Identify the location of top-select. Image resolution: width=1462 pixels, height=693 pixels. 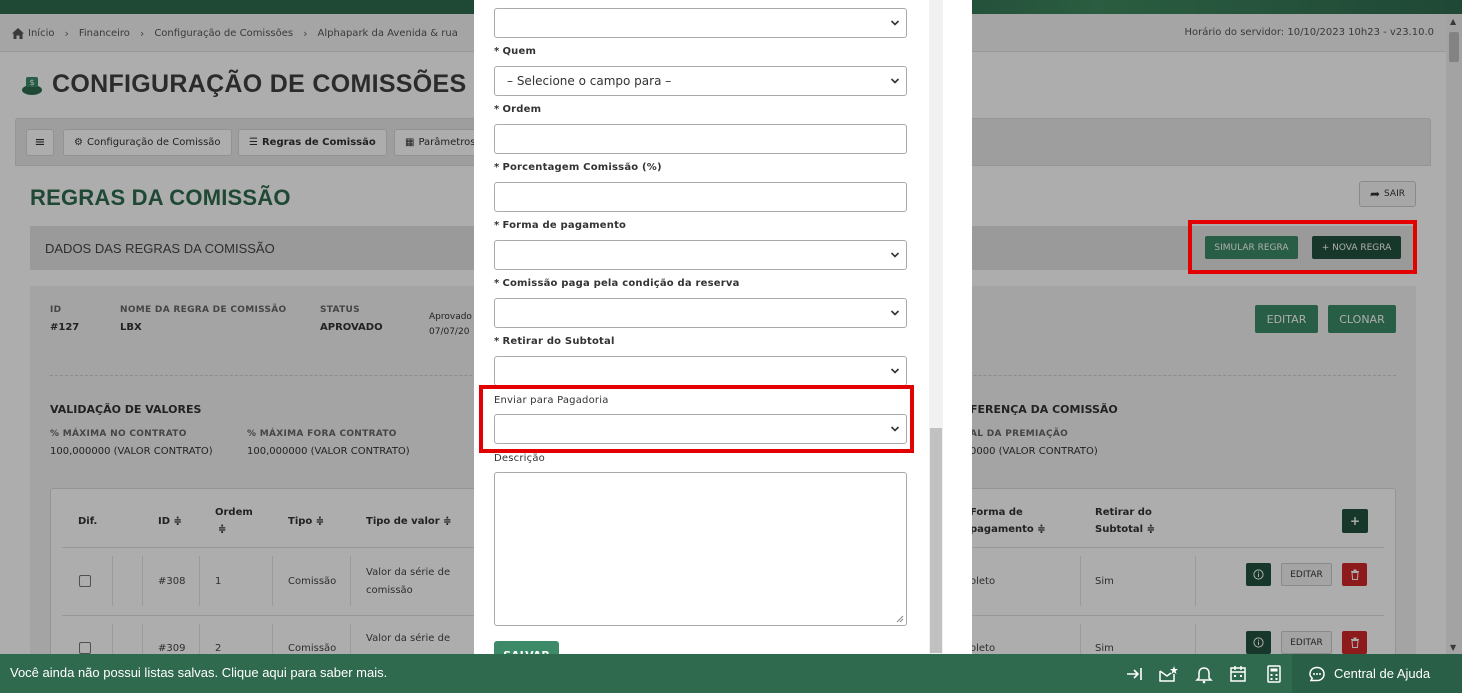
(700, 23).